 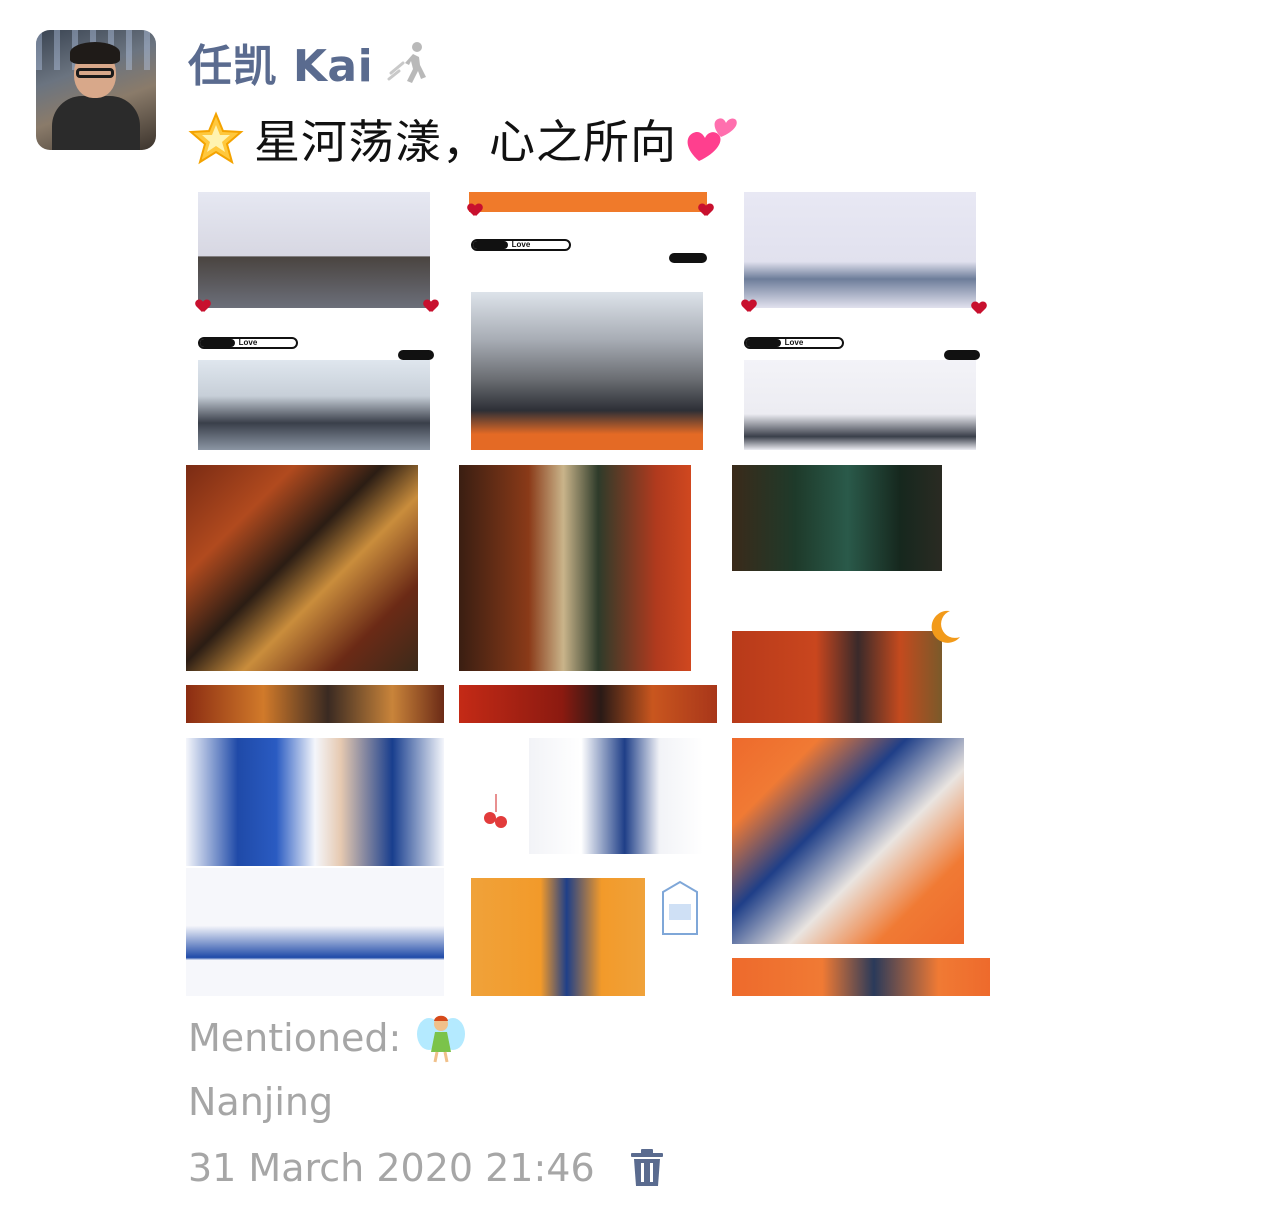 What do you see at coordinates (861, 321) in the screenshot?
I see `photo-3: Love` at bounding box center [861, 321].